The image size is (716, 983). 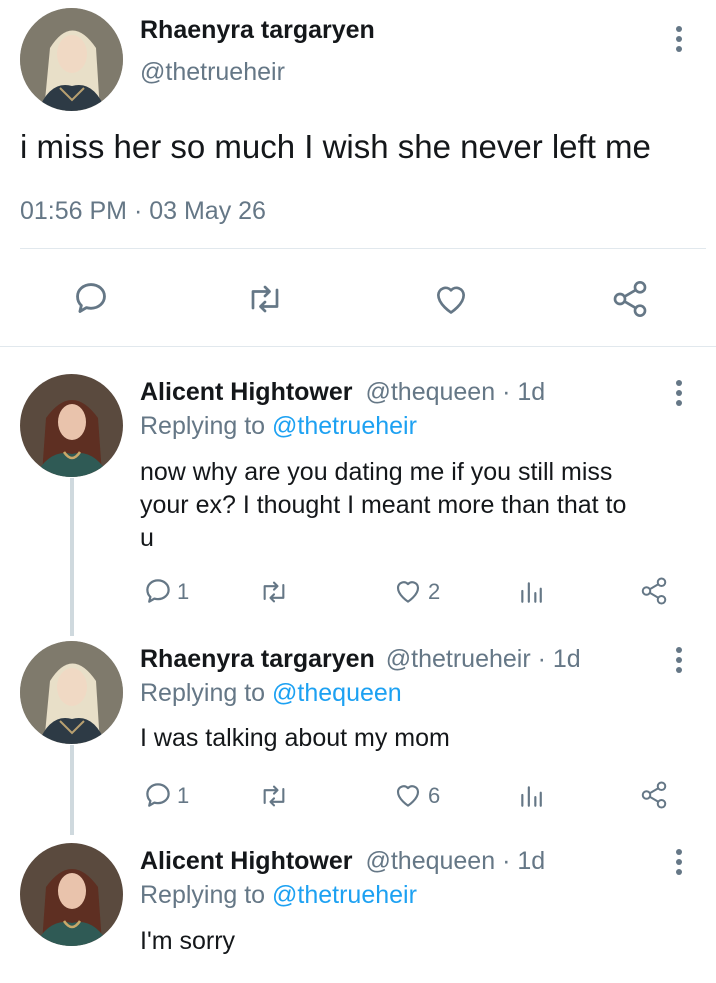 What do you see at coordinates (434, 795) in the screenshot?
I see `like-count: 6` at bounding box center [434, 795].